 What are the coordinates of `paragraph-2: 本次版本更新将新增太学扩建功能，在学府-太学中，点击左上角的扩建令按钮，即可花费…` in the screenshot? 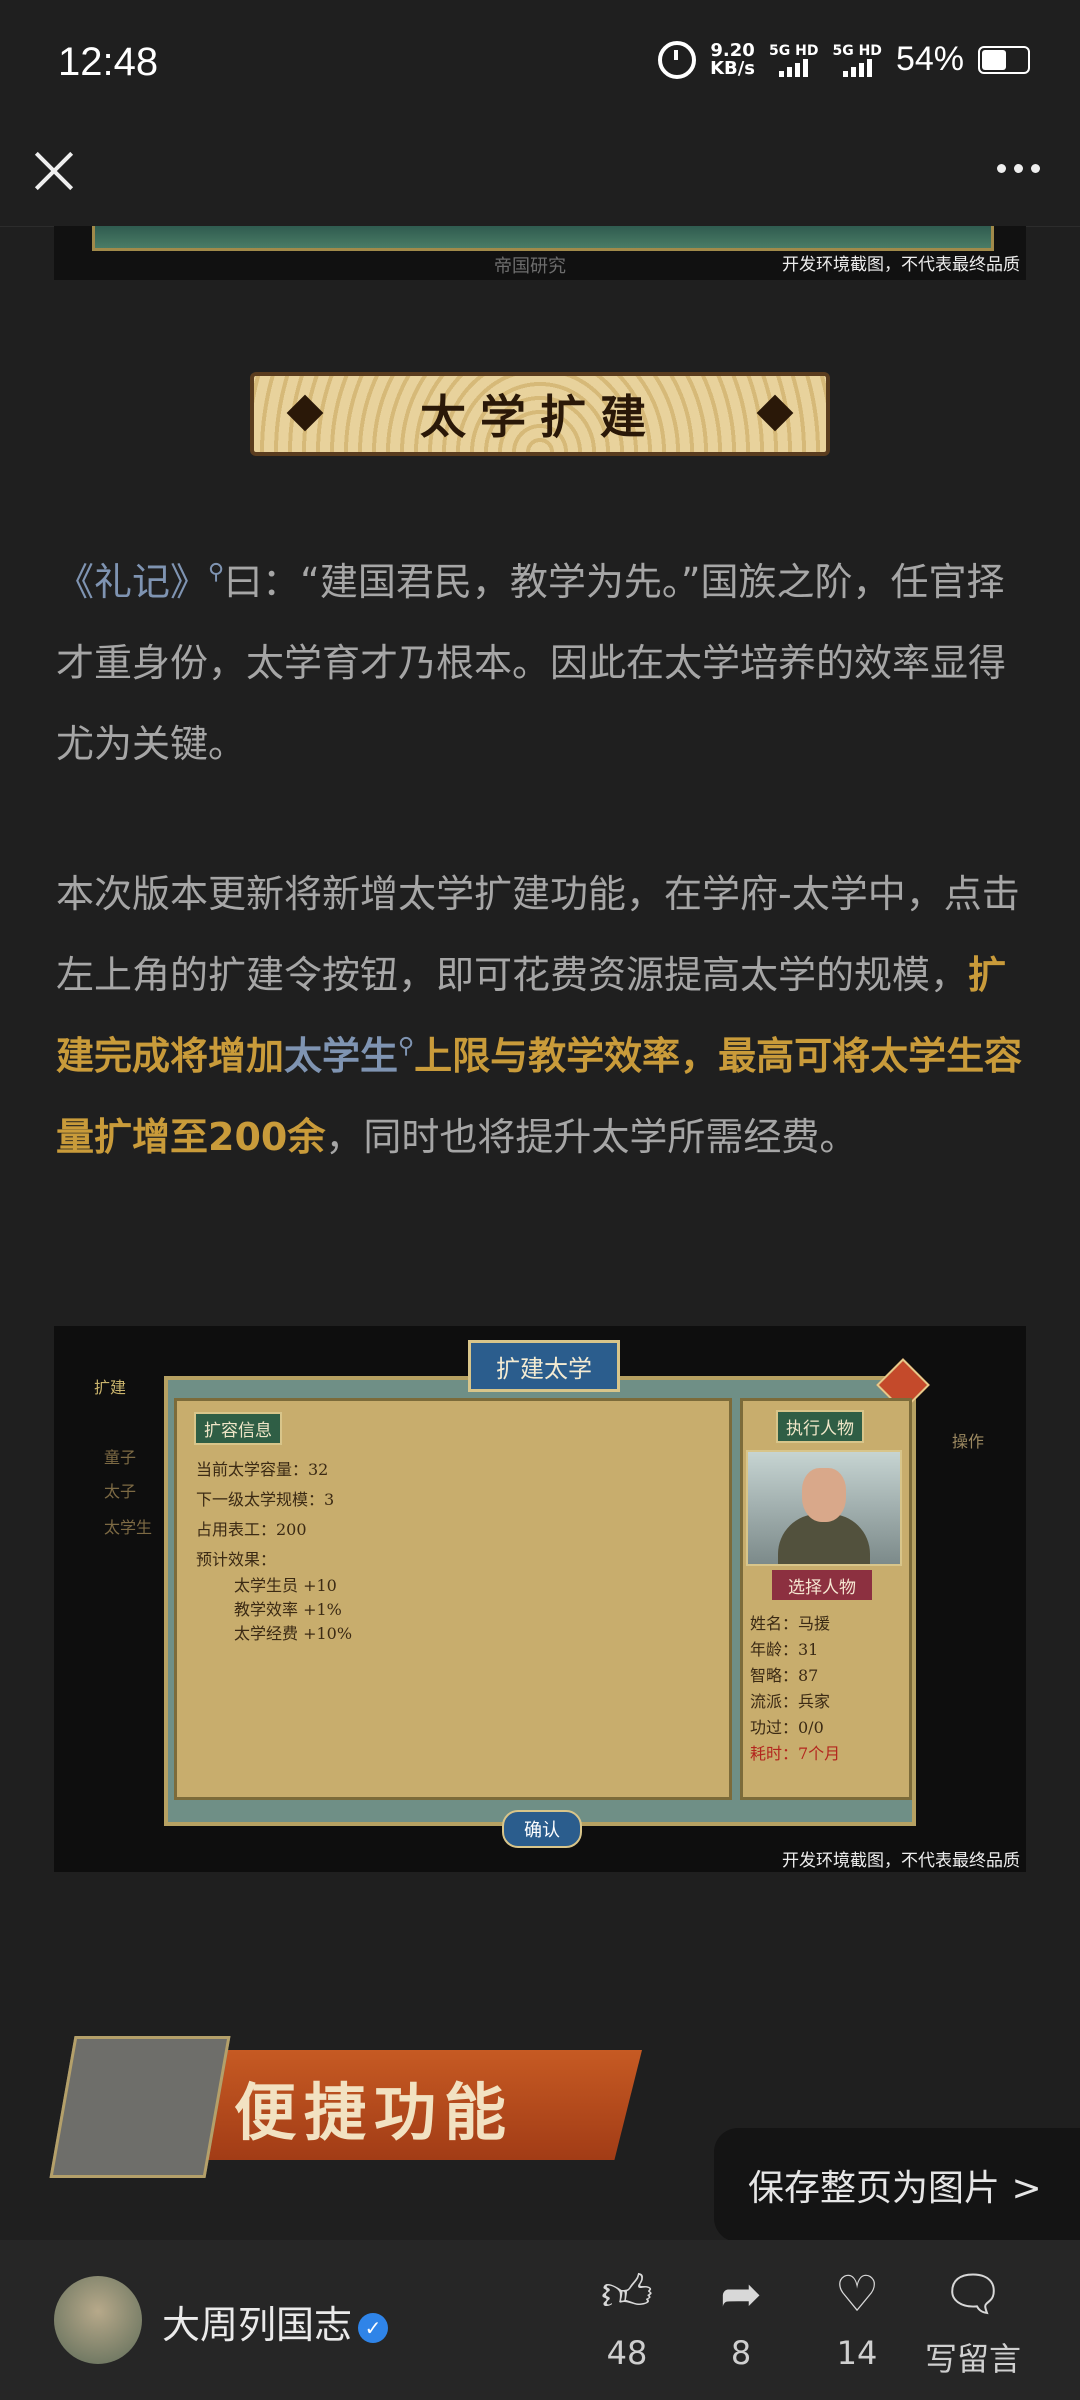 It's located at (539, 1015).